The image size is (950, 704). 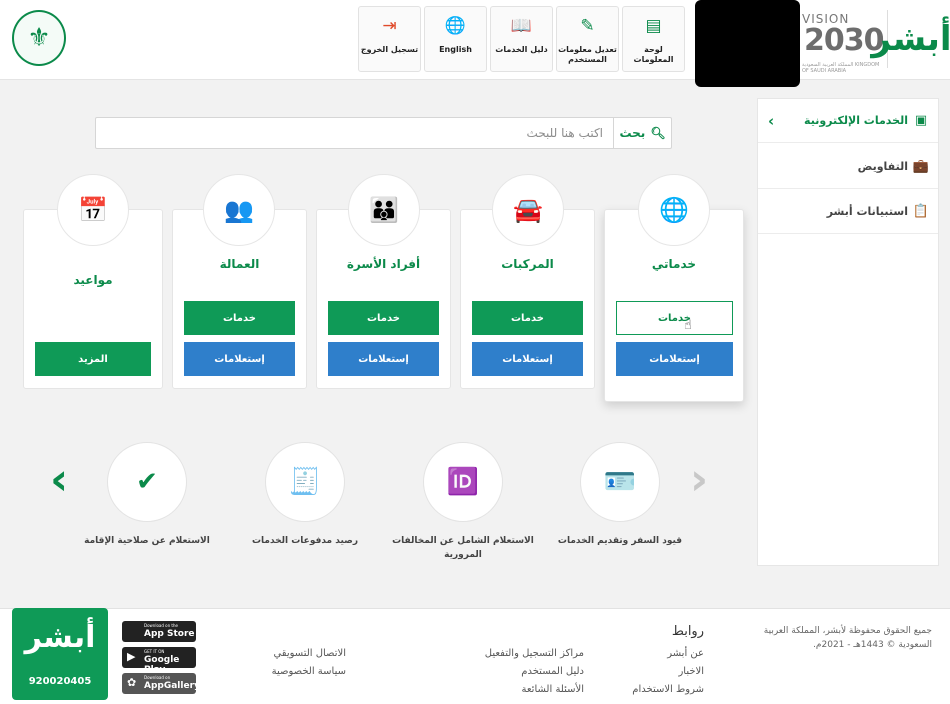 I want to click on labor-services-button: خدمات, so click(x=239, y=318).